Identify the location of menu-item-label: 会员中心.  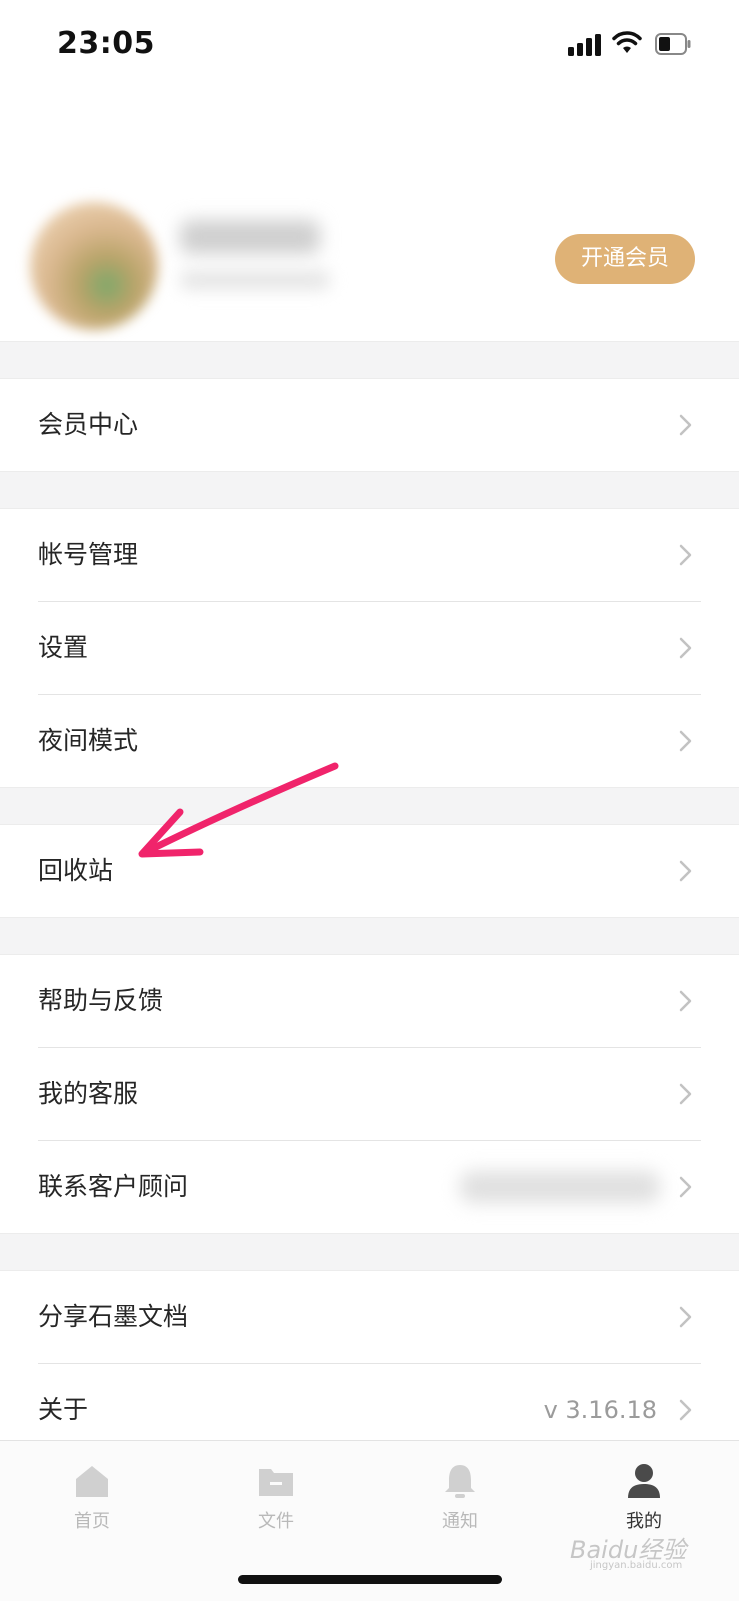
(88, 424).